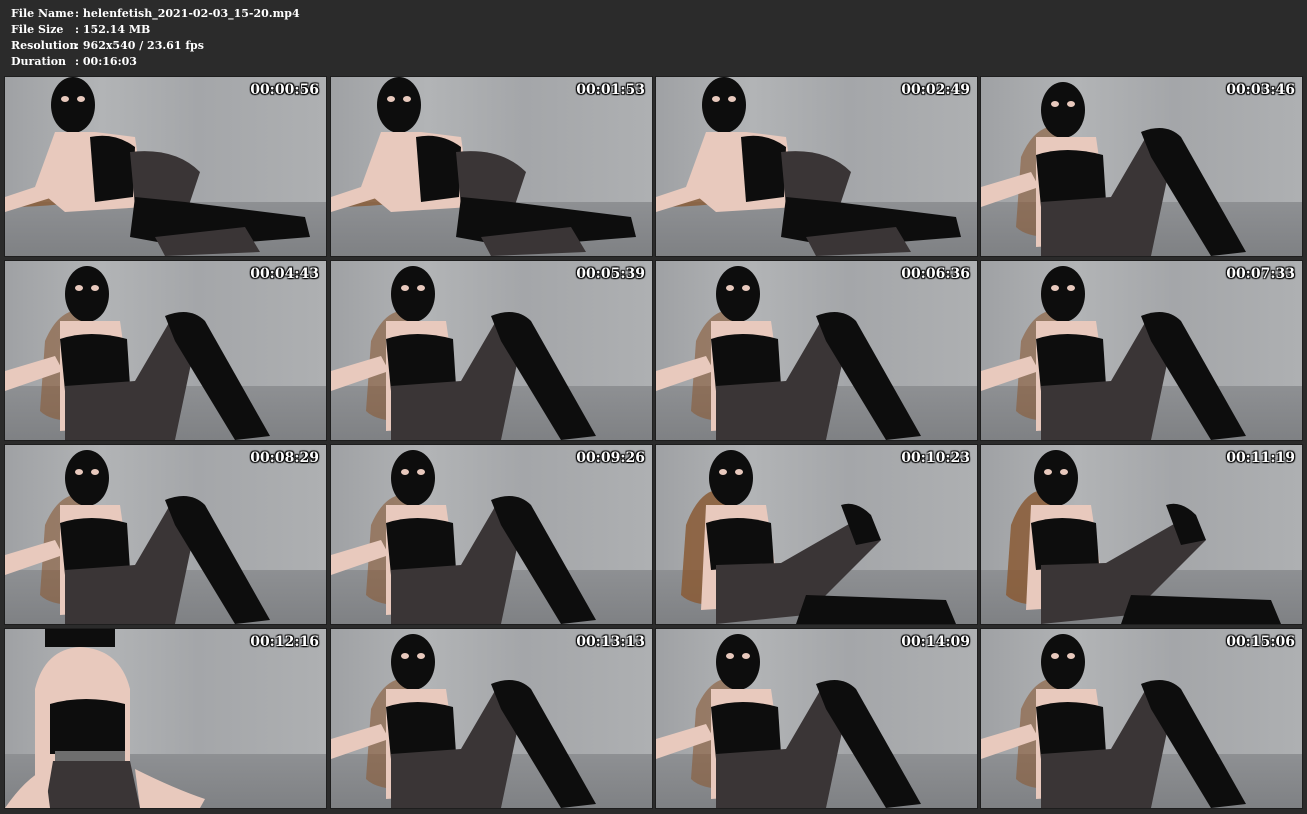 The image size is (1307, 814). I want to click on file-name-value: : helenfetish_2021-02-03_15-20.mp4, so click(187, 13).